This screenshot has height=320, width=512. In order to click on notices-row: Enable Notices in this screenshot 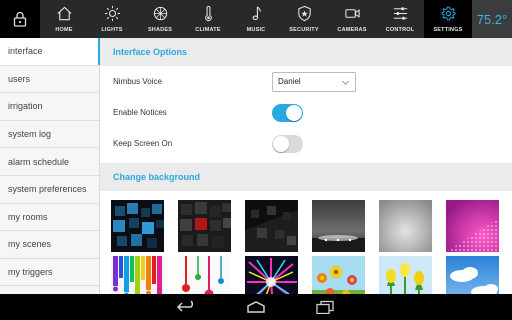, I will do `click(306, 112)`.